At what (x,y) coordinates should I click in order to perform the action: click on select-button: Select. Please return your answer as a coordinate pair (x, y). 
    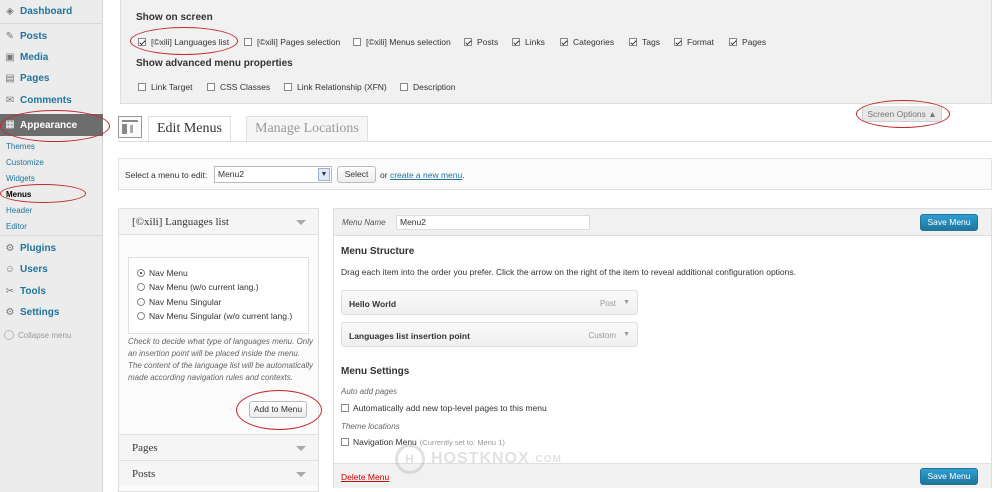
    Looking at the image, I should click on (356, 174).